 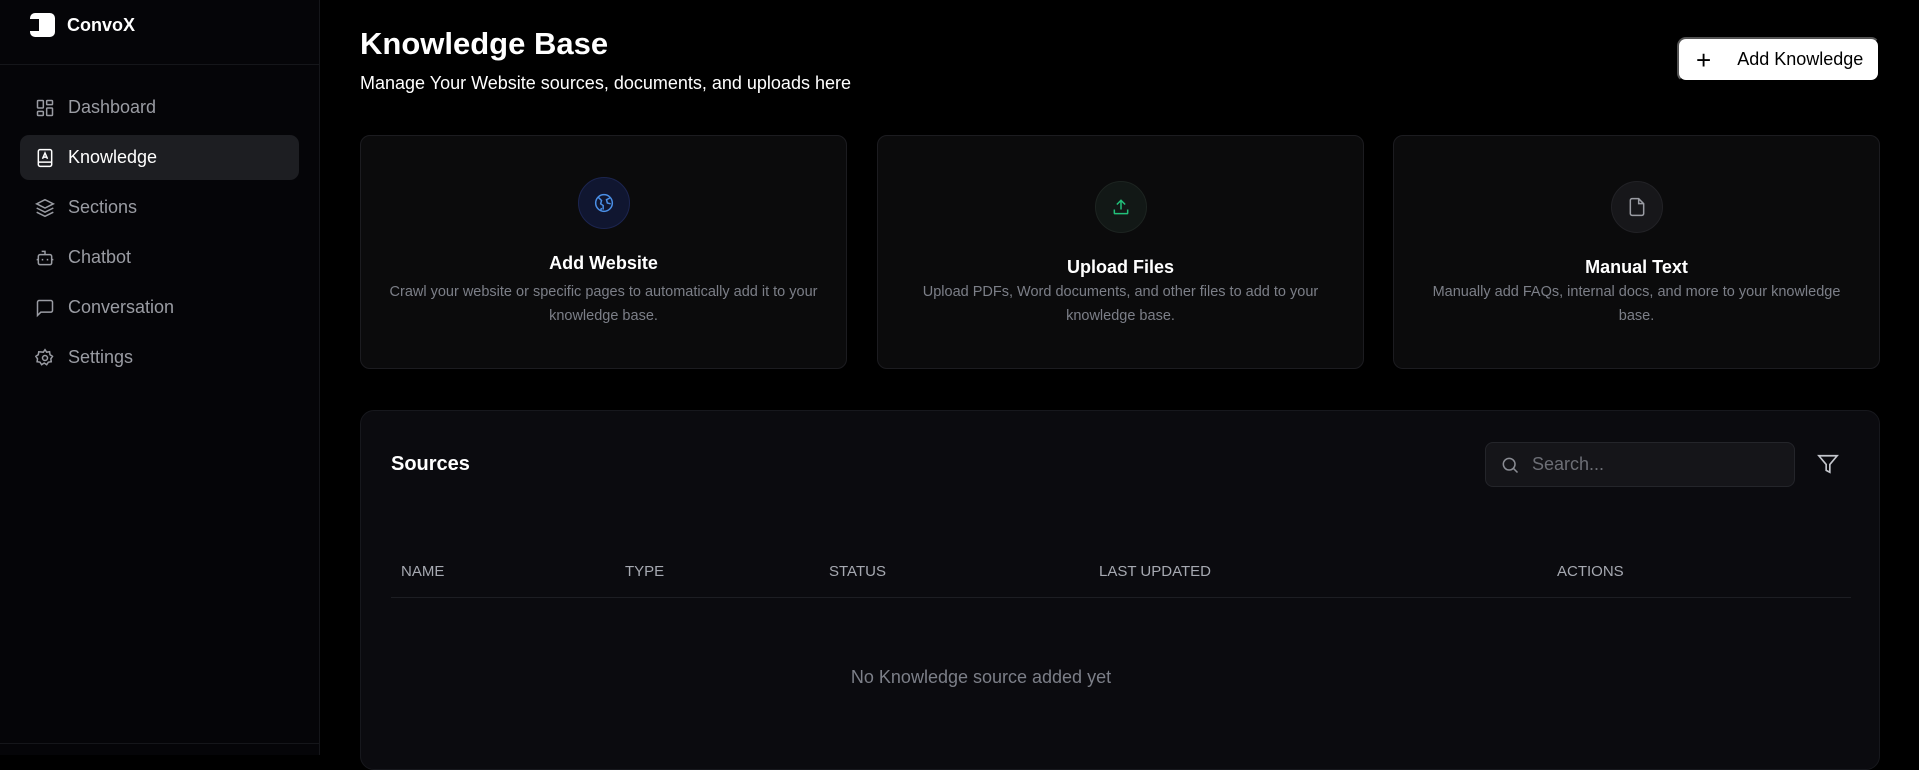 I want to click on sidebar-item-label: Conversation, so click(x=121, y=307).